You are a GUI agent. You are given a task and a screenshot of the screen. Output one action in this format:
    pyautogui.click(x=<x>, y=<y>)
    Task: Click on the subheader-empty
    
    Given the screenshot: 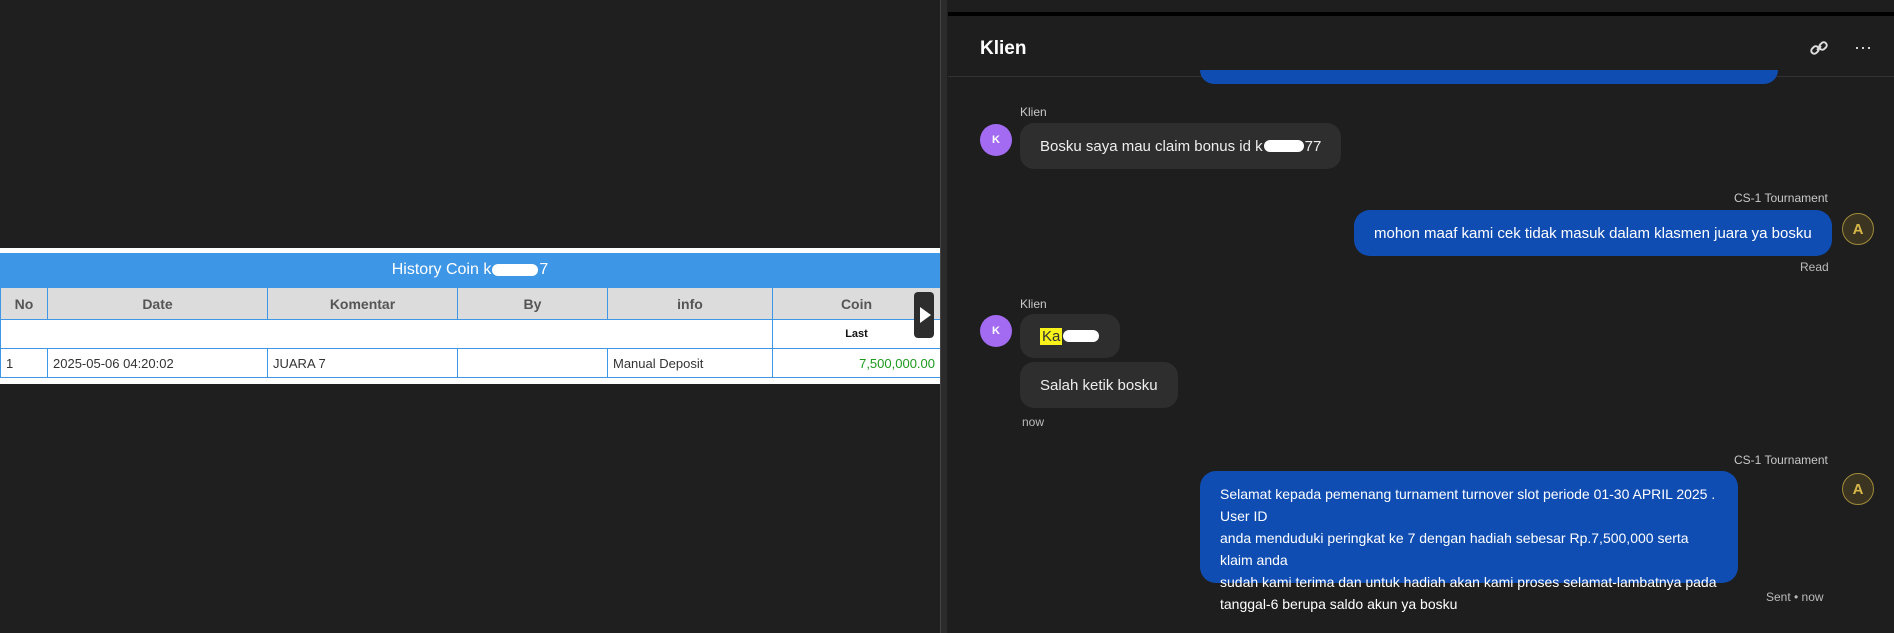 What is the action you would take?
    pyautogui.click(x=386, y=334)
    